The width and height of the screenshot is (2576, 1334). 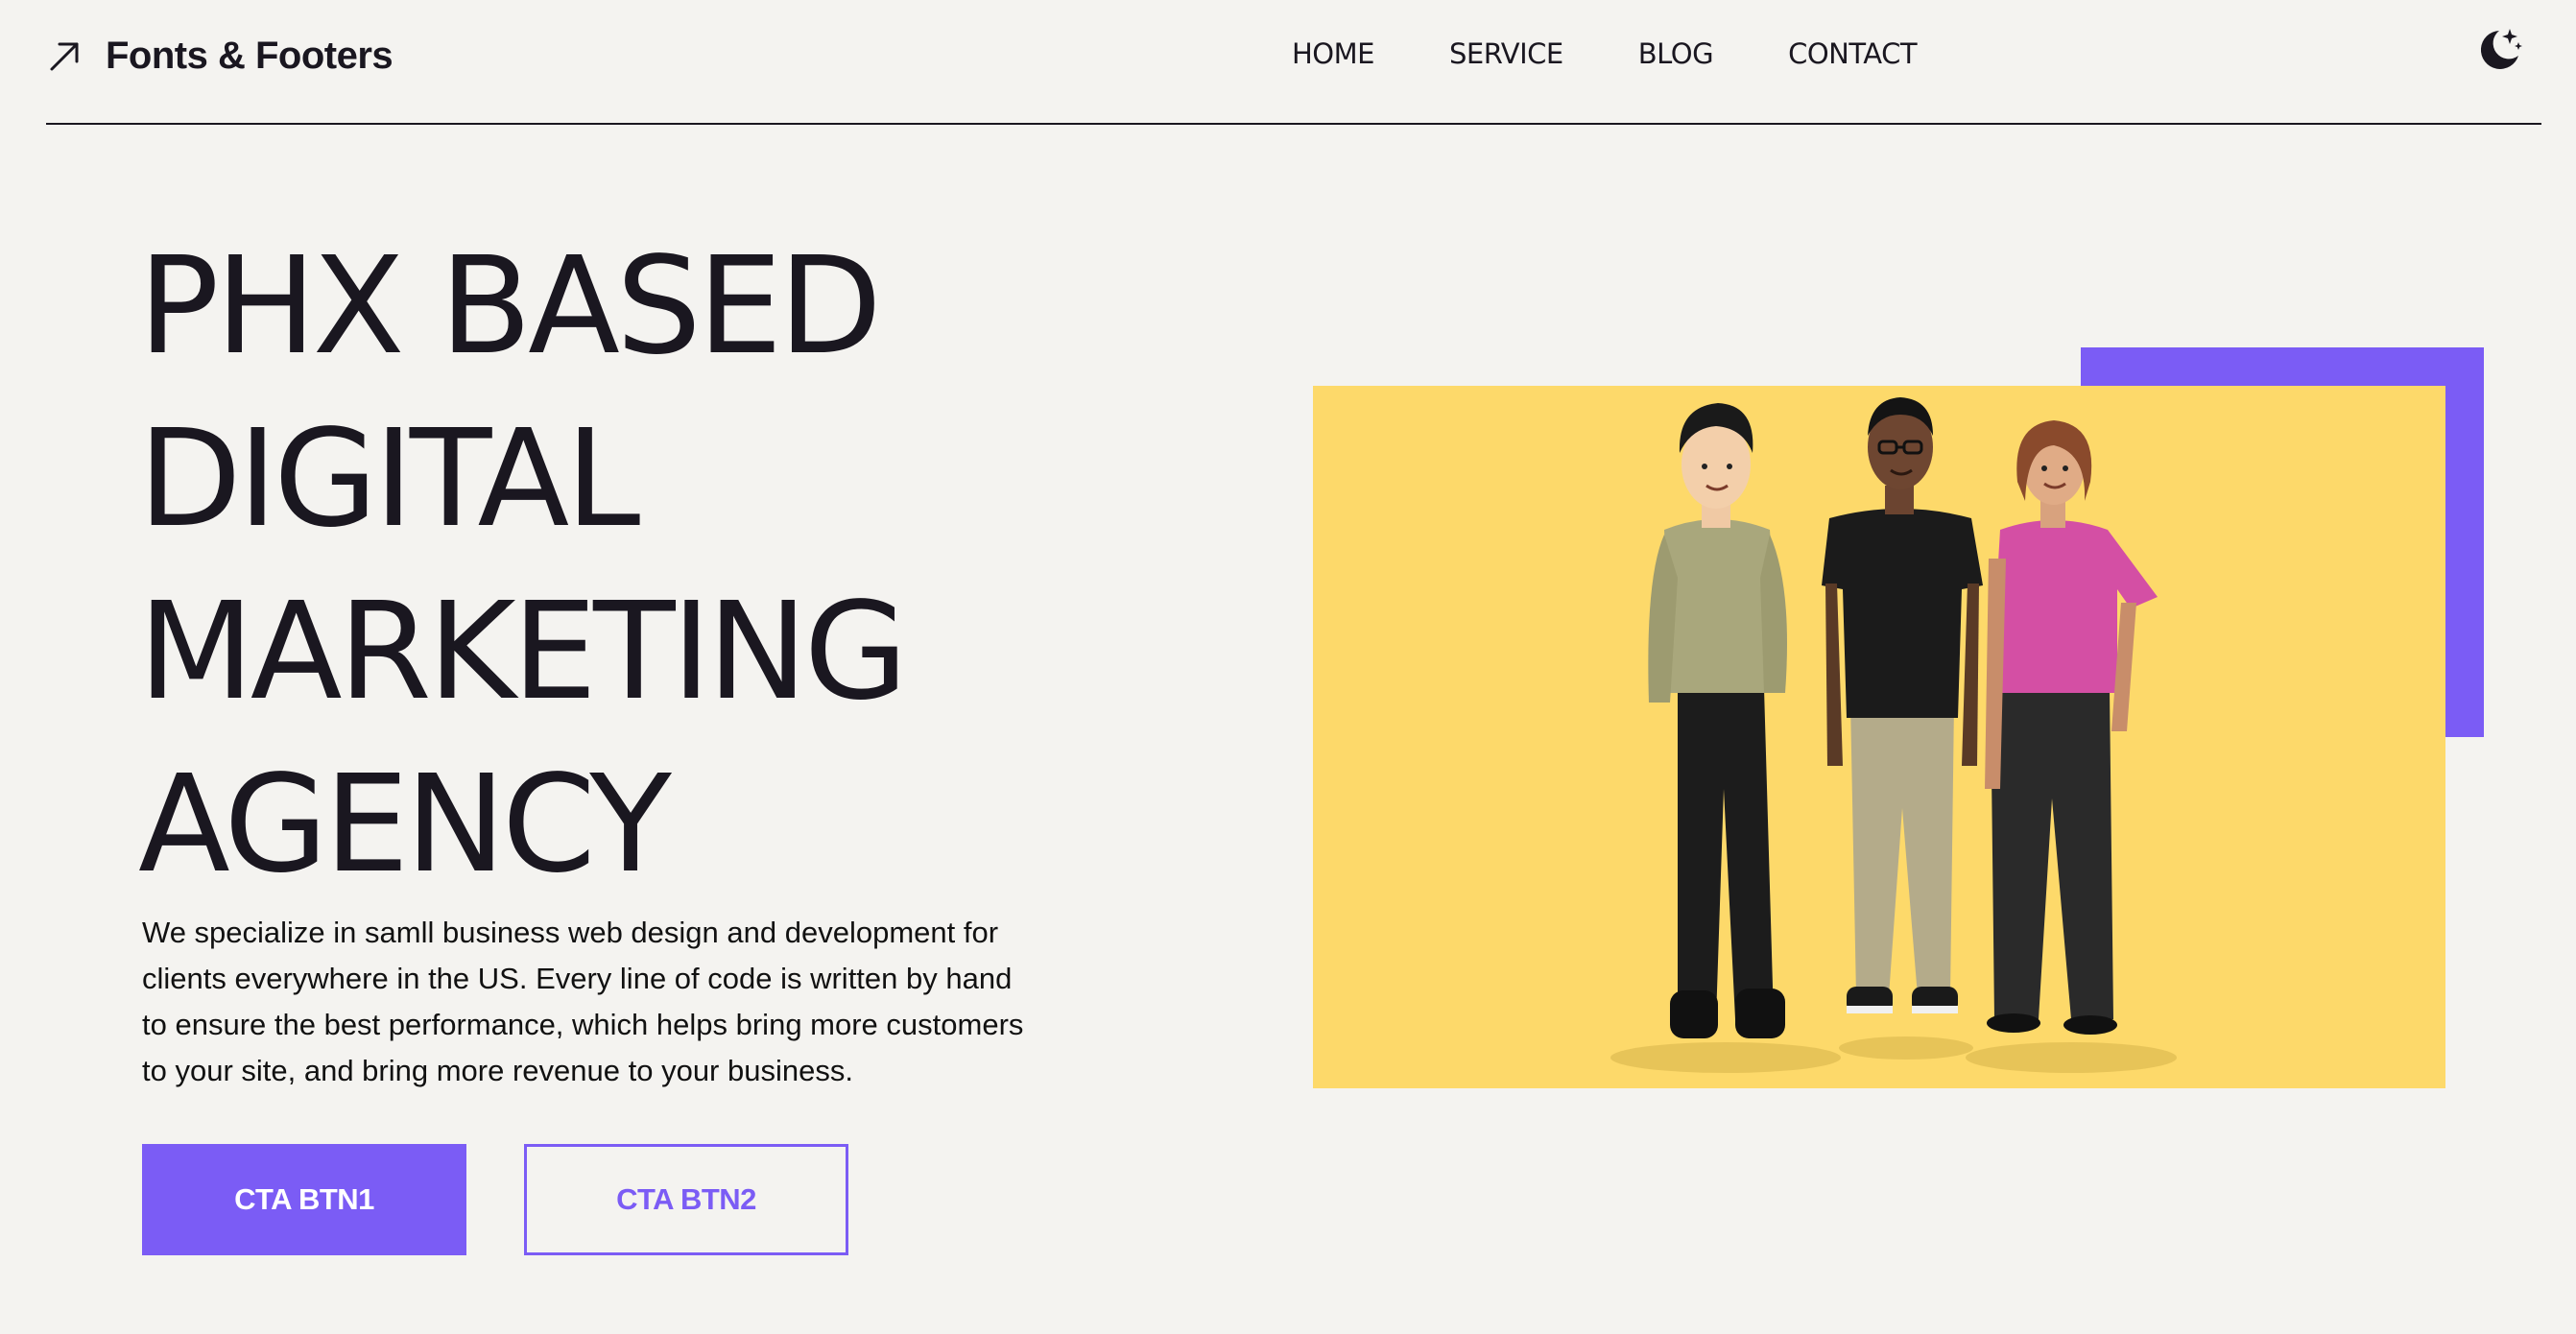 What do you see at coordinates (250, 55) in the screenshot?
I see `brand-name: Fonts & Footers` at bounding box center [250, 55].